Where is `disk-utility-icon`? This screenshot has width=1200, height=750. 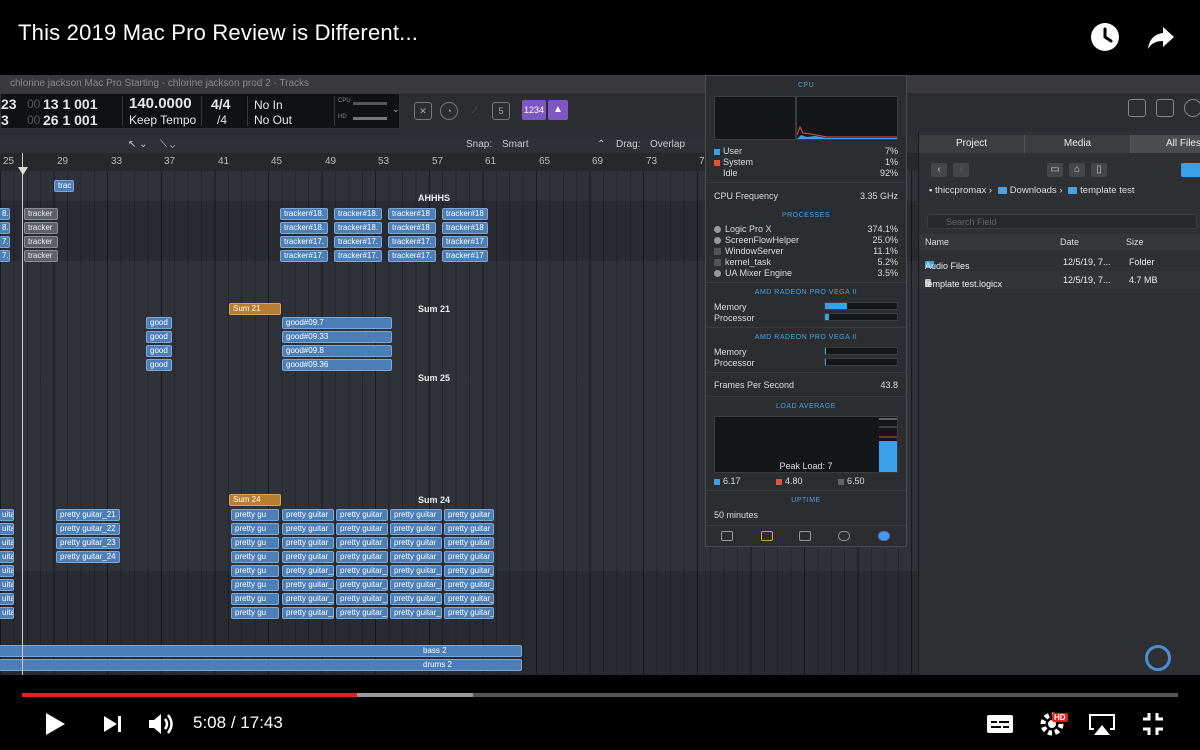 disk-utility-icon is located at coordinates (844, 536).